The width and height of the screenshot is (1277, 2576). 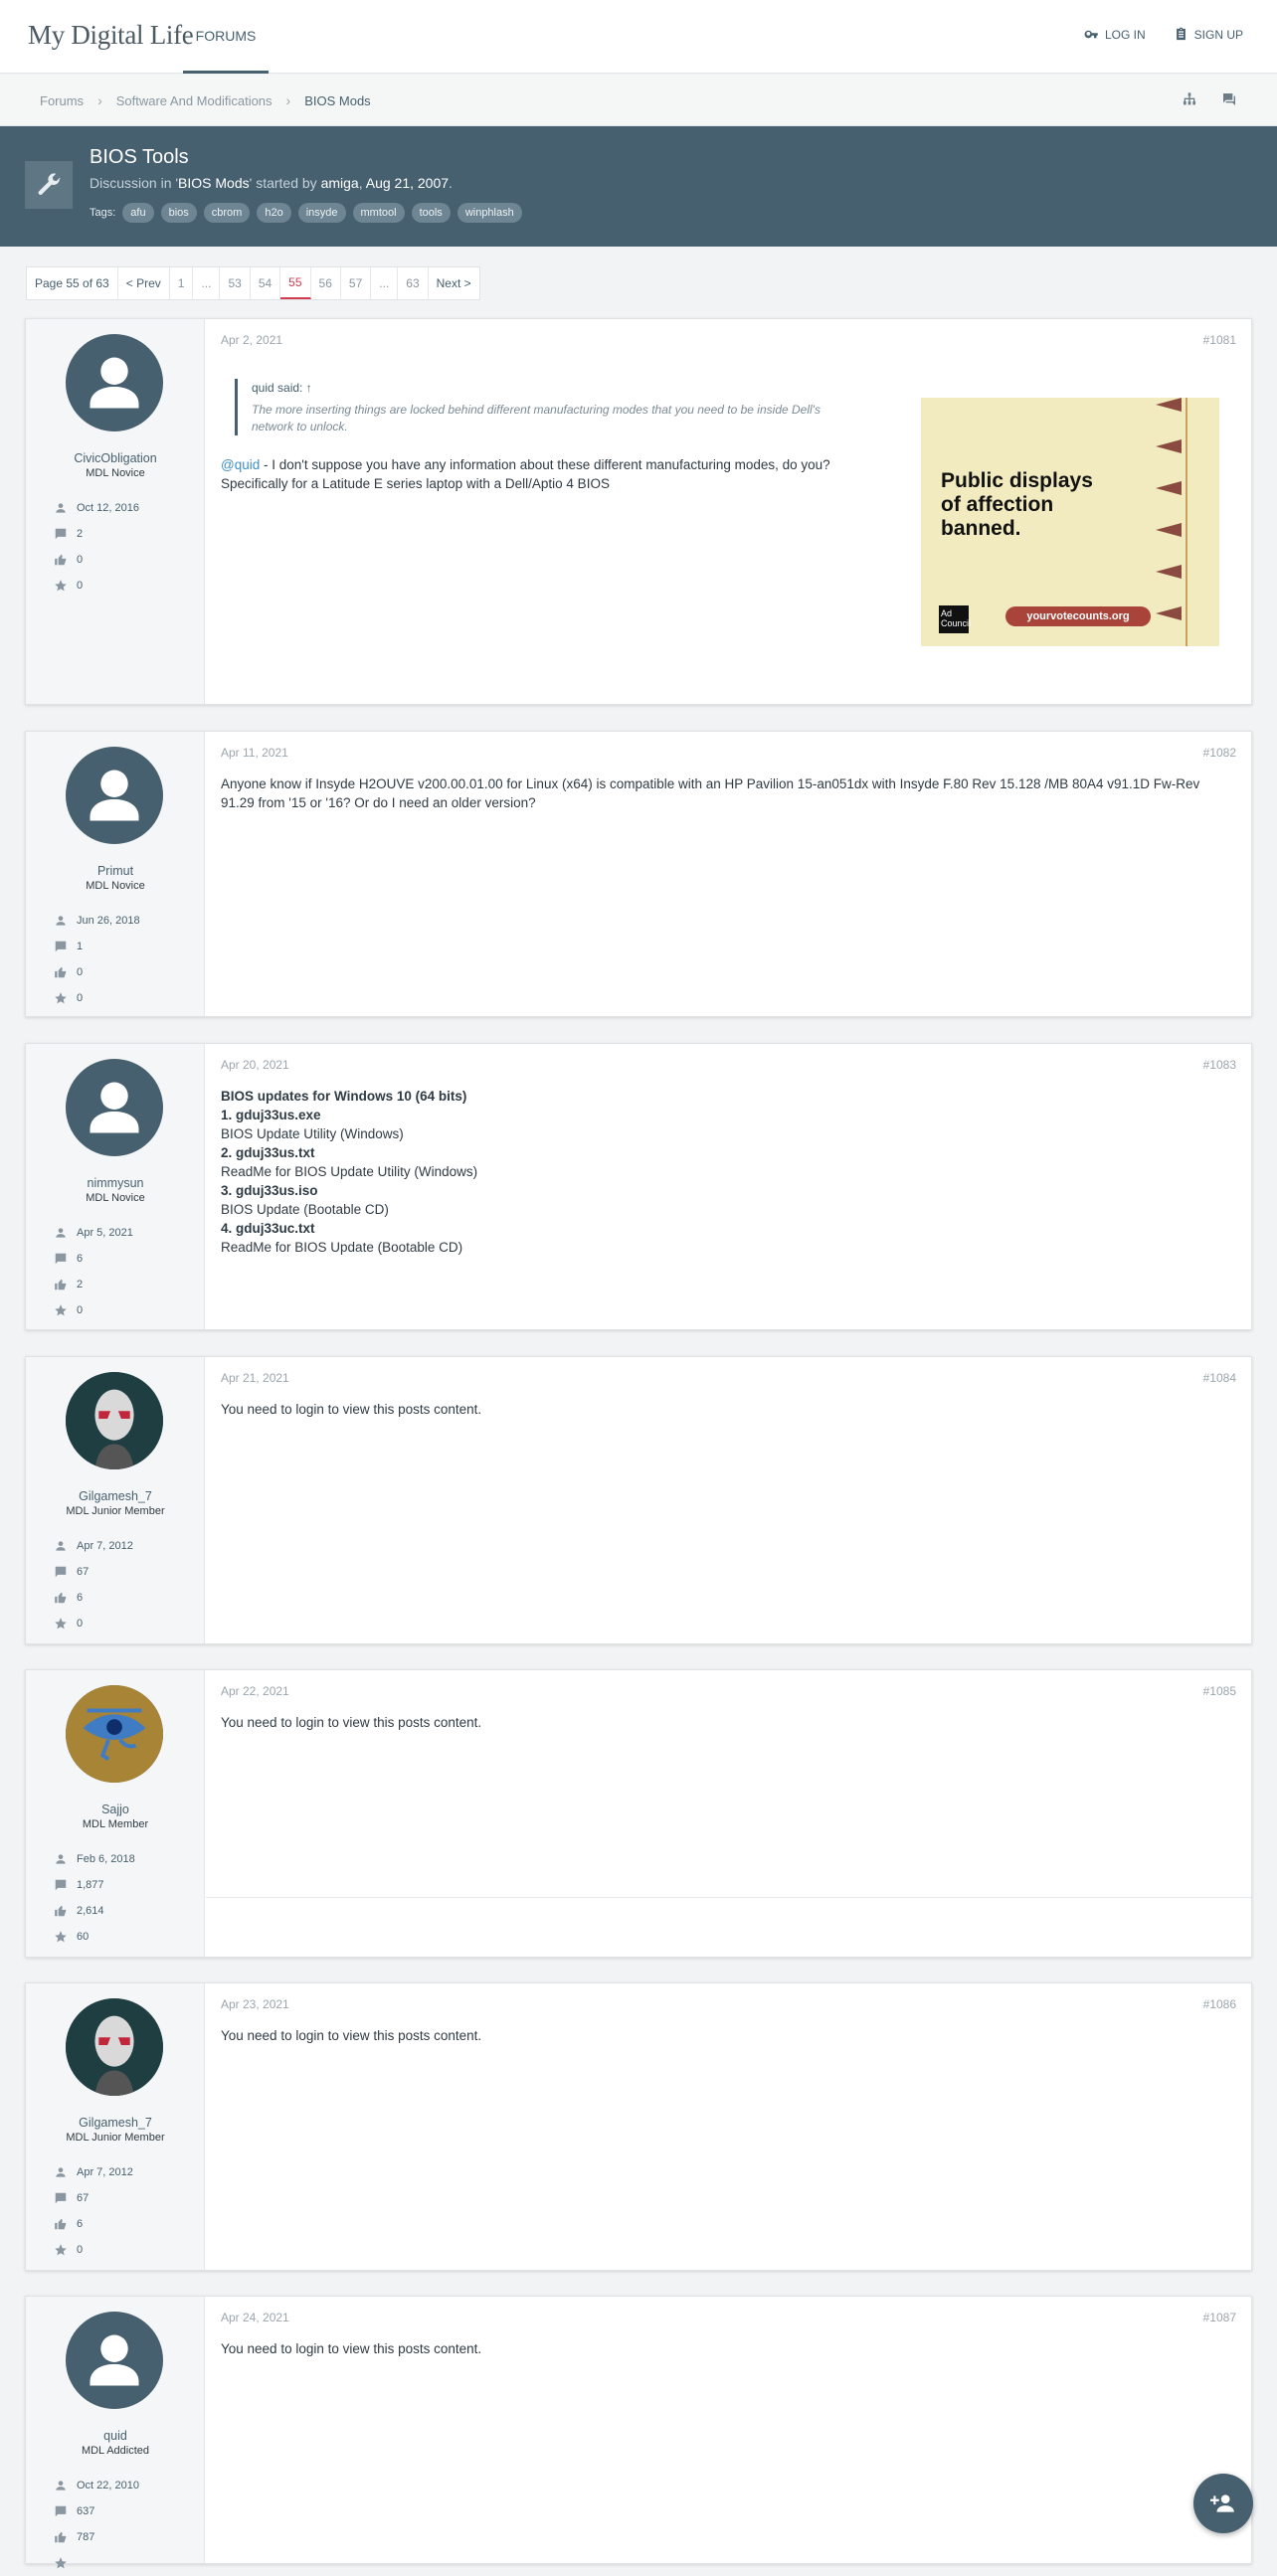 I want to click on post-line: ReadMe for BIOS Update (Bootable CD), so click(x=342, y=1247).